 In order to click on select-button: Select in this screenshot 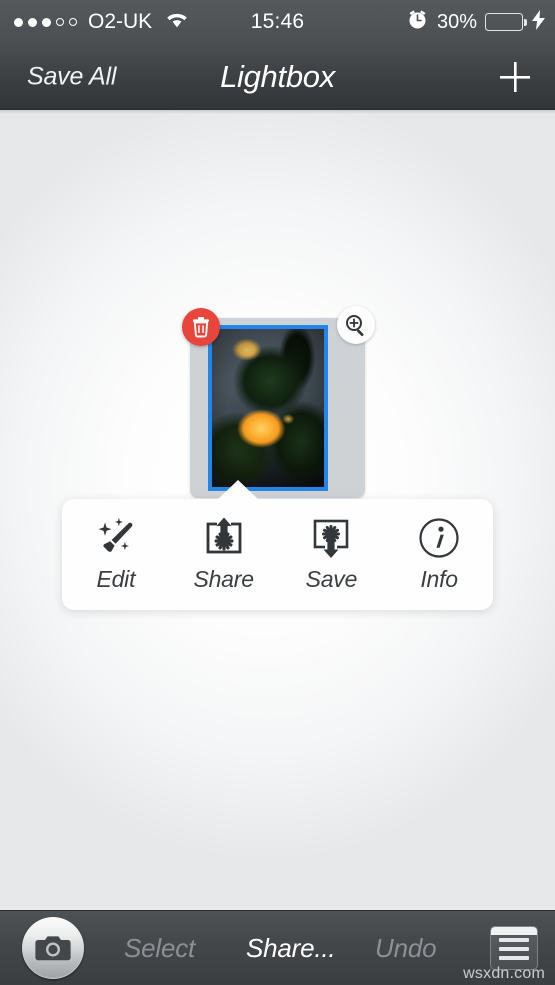, I will do `click(159, 948)`.